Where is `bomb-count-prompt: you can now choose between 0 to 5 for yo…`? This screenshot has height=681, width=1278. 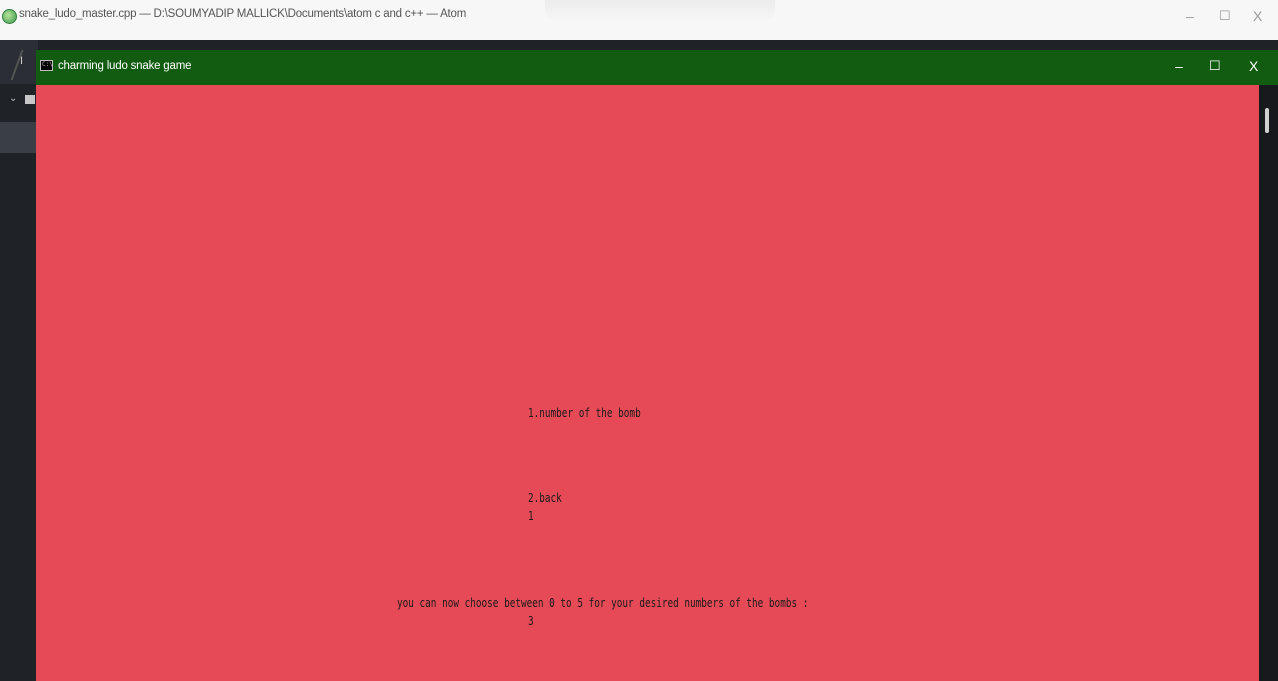 bomb-count-prompt: you can now choose between 0 to 5 for yo… is located at coordinates (603, 603).